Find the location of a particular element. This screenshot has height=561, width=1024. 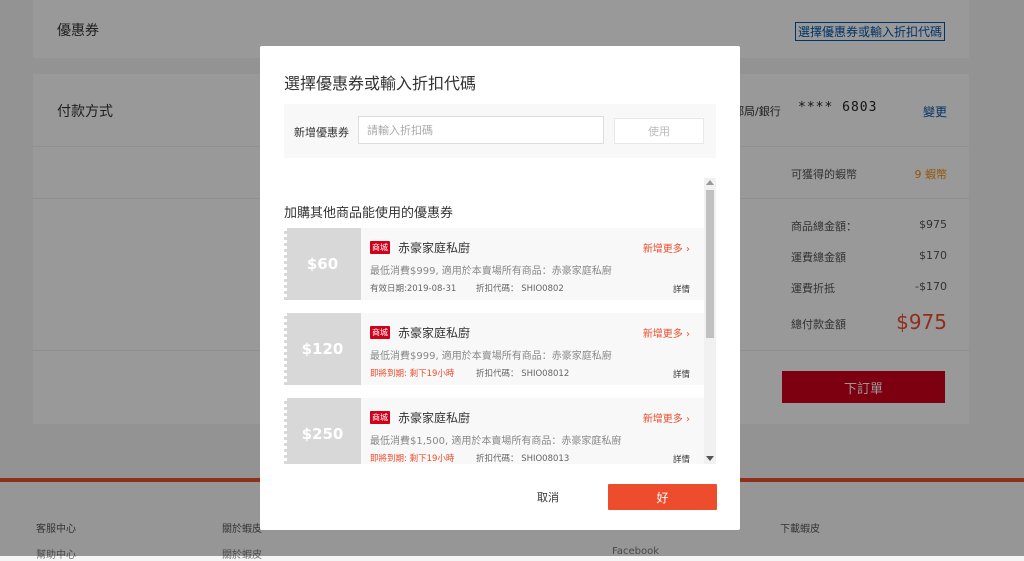

add-coupon-box: 新增優惠券 使用 is located at coordinates (500, 131).